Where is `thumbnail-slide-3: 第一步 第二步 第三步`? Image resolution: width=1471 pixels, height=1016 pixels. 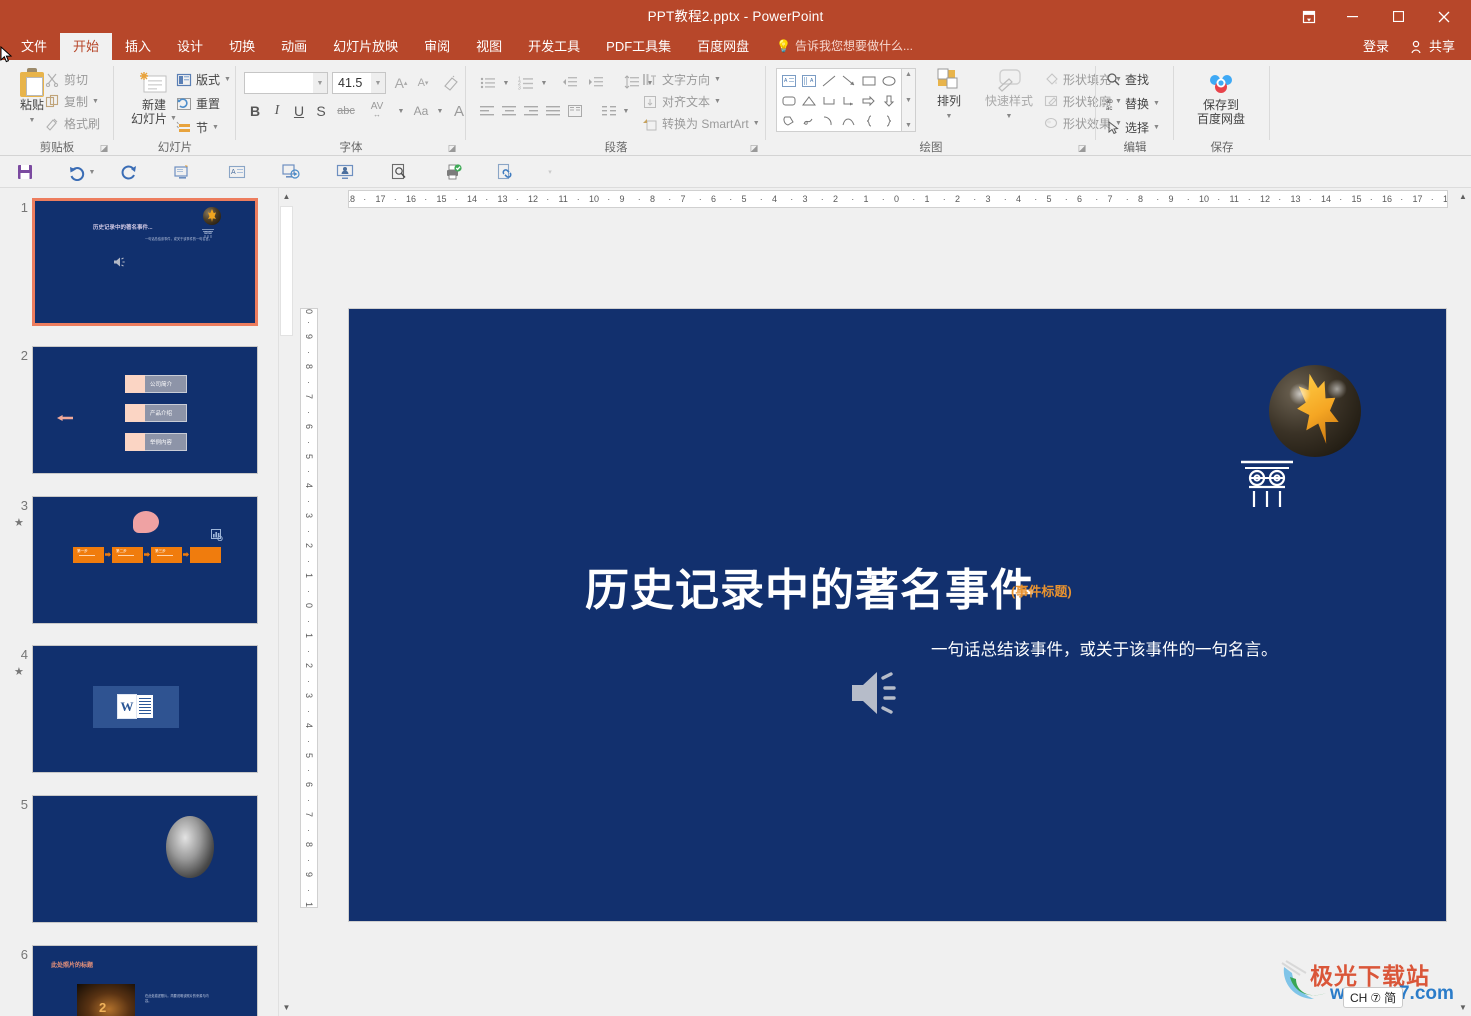
thumbnail-slide-3: 第一步 第二步 第三步 is located at coordinates (145, 560).